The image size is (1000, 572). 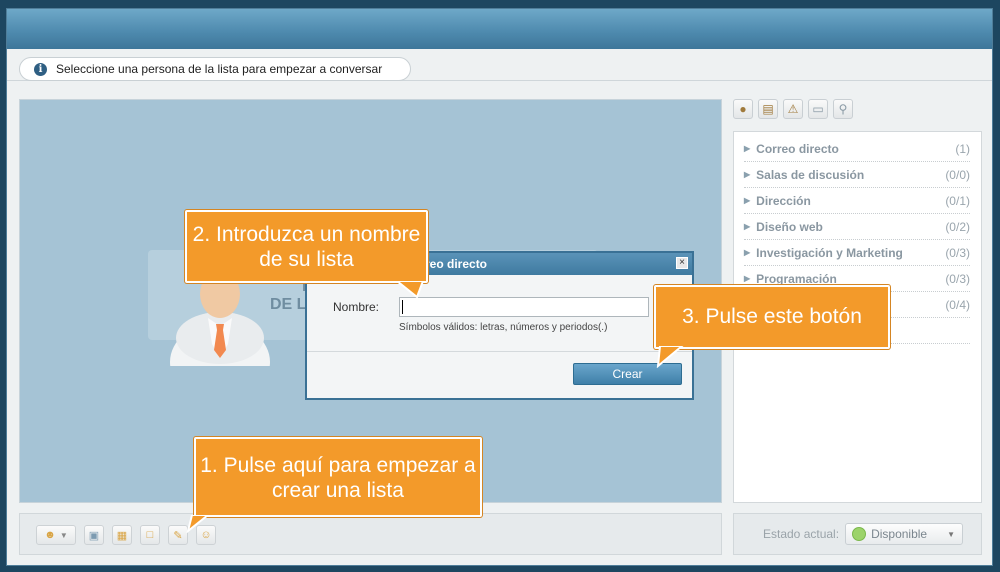 I want to click on smiley-icon: ☻ ▼, so click(x=56, y=535).